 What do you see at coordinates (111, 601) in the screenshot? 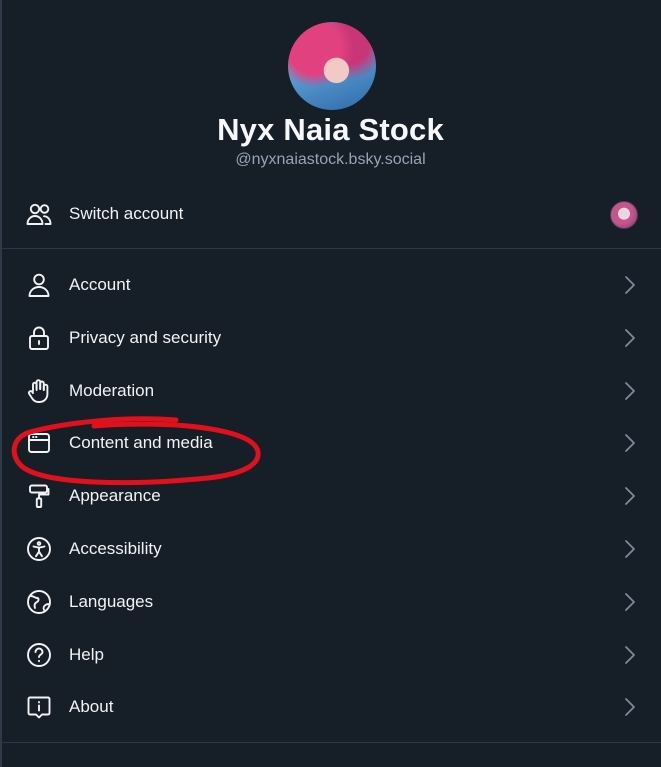
I see `settings-item-label: Languages` at bounding box center [111, 601].